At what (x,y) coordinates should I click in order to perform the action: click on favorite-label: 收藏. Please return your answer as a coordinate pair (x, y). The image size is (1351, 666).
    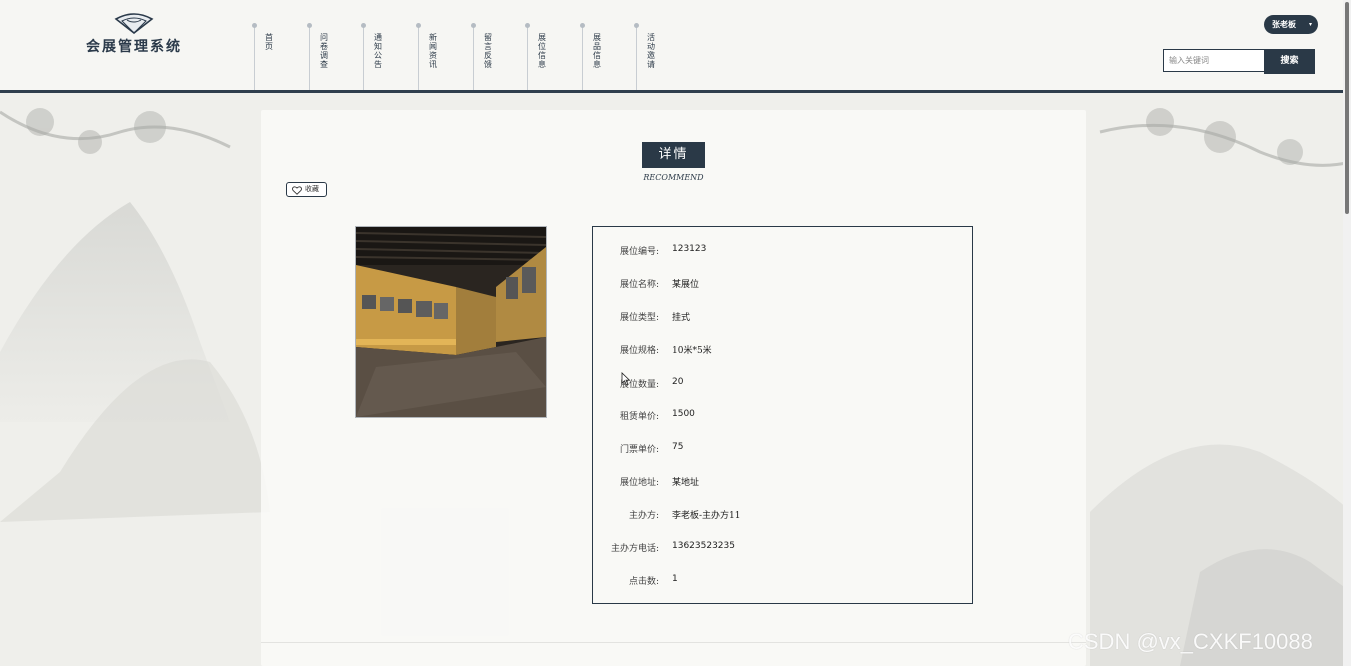
    Looking at the image, I should click on (312, 189).